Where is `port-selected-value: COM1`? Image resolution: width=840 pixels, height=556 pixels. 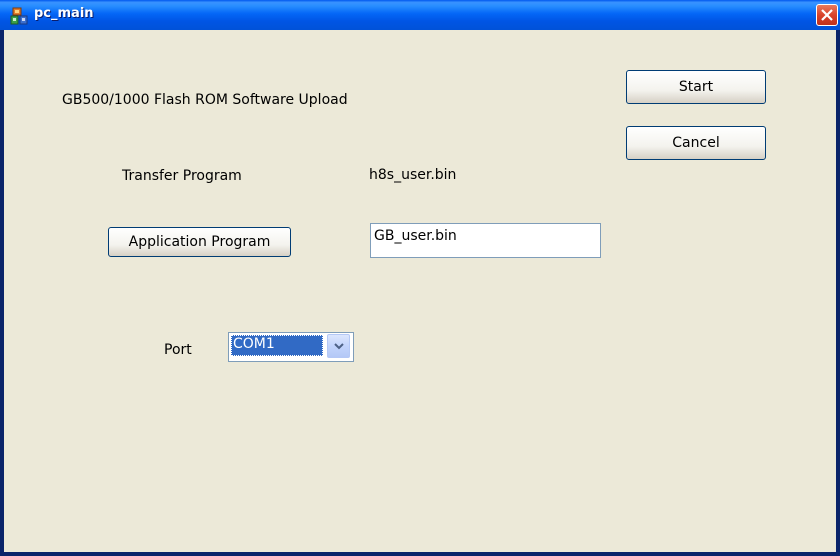 port-selected-value: COM1 is located at coordinates (277, 345).